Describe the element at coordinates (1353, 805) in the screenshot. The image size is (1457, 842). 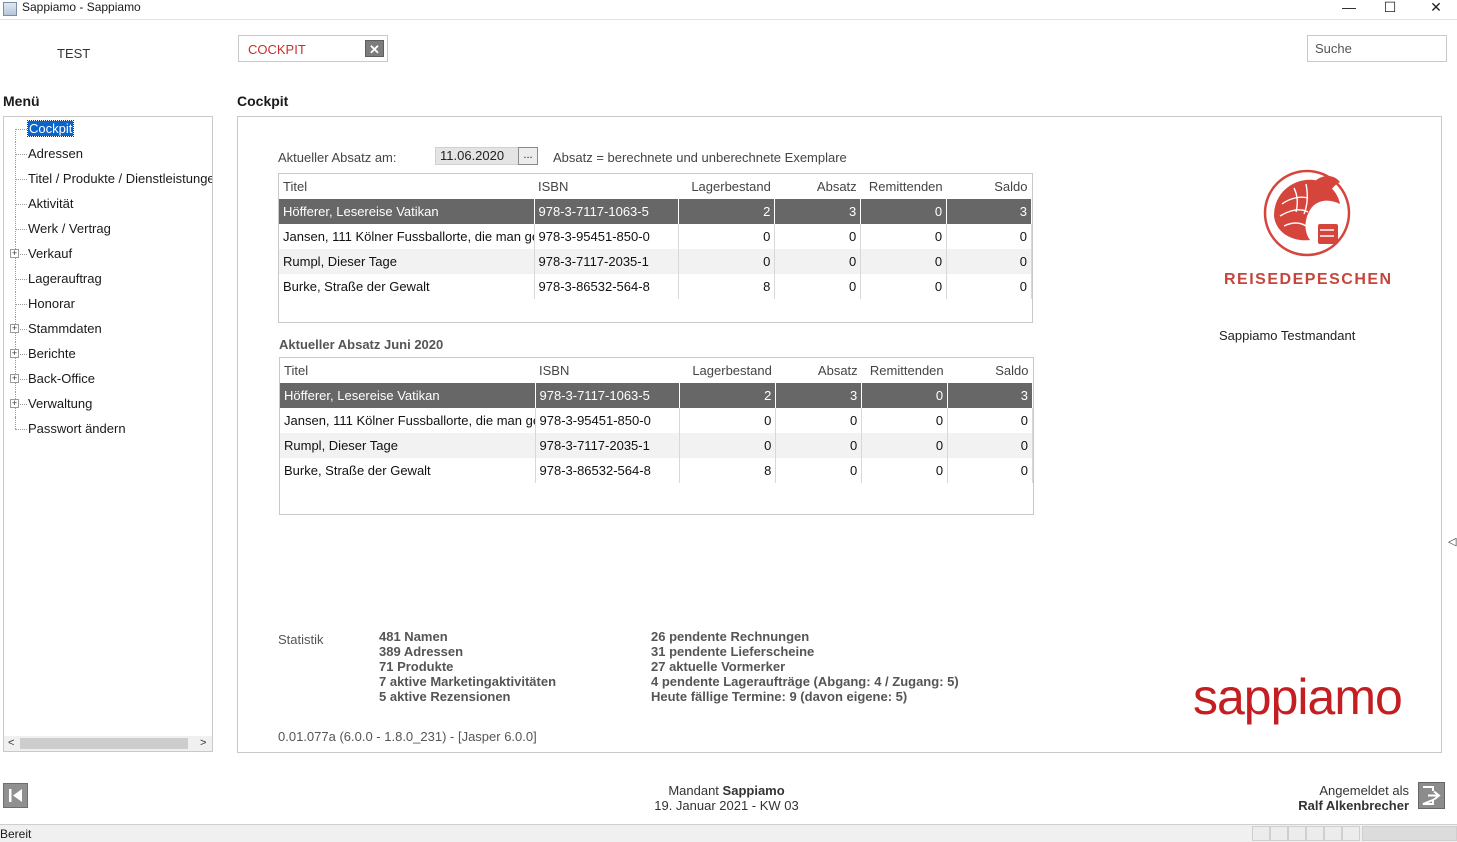
I see `user-name: Ralf Alkenbrecher` at that location.